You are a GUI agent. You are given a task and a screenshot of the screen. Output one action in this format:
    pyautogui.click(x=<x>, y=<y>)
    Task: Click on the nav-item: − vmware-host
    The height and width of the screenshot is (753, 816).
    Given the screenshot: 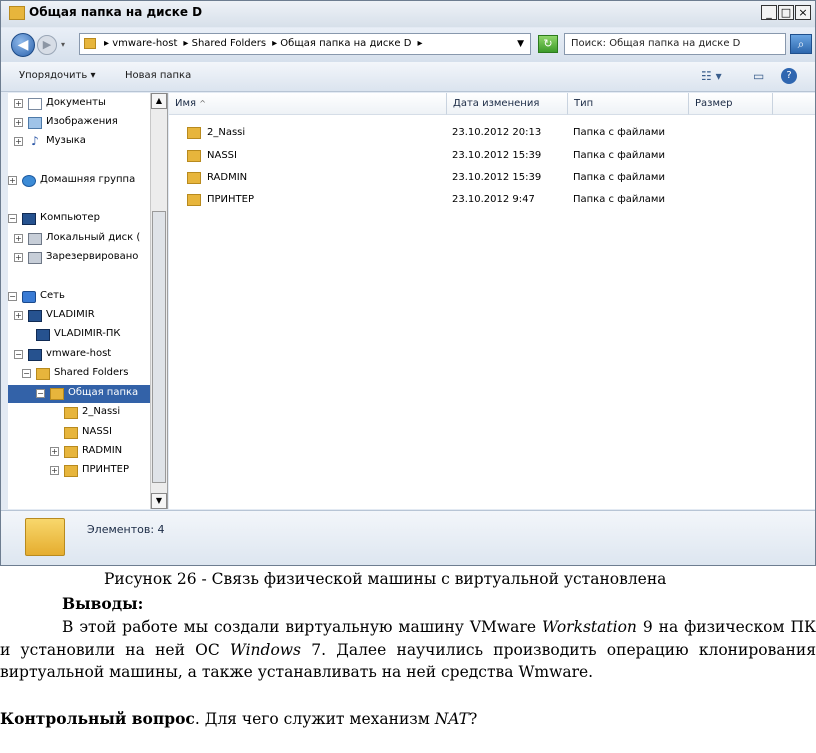 What is the action you would take?
    pyautogui.click(x=90, y=355)
    